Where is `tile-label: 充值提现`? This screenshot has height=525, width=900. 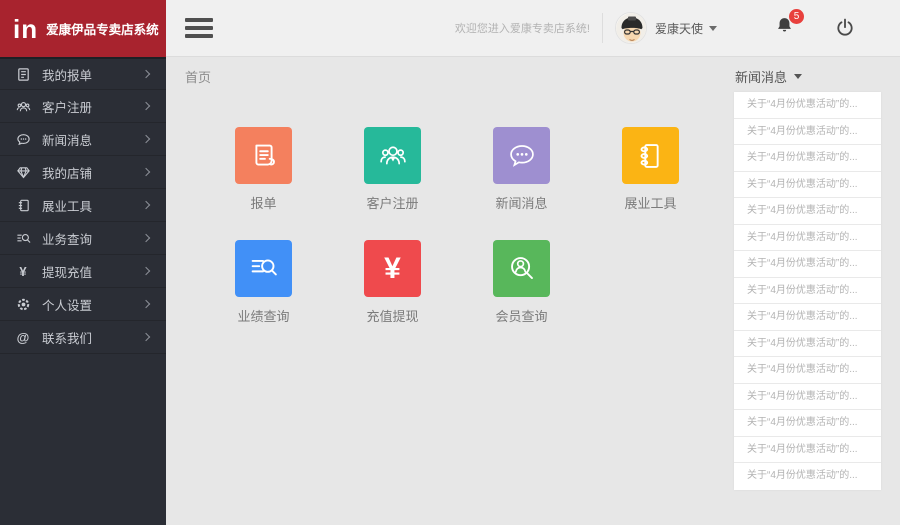
tile-label: 充值提现 is located at coordinates (392, 316).